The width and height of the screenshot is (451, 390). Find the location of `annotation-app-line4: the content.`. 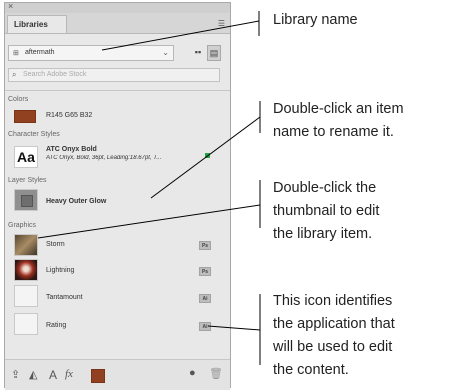

annotation-app-line4: the content. is located at coordinates (311, 370).